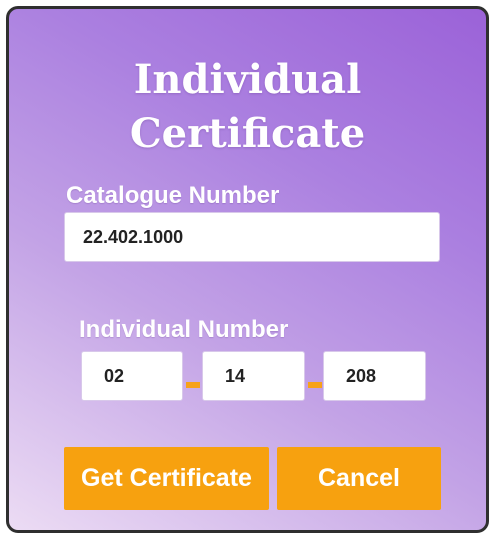 This screenshot has width=493, height=538. I want to click on individual-number-label: Individual Number, so click(184, 329).